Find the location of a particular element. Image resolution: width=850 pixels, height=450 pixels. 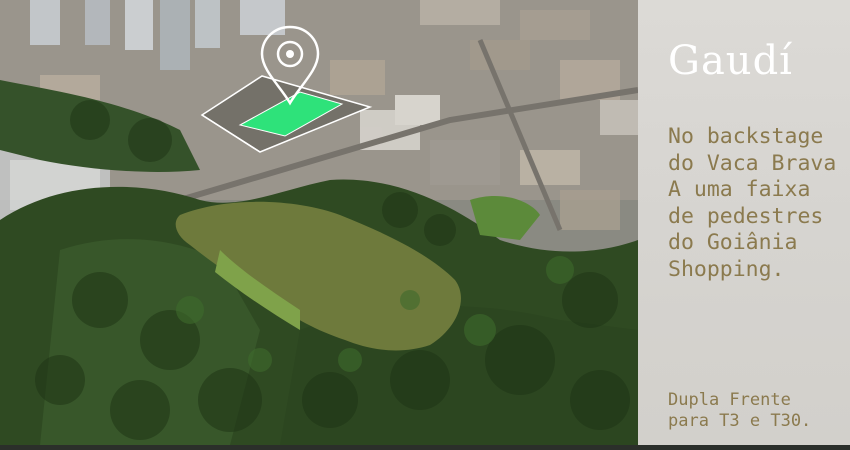

headline-line: do Goiânia is located at coordinates (733, 242).